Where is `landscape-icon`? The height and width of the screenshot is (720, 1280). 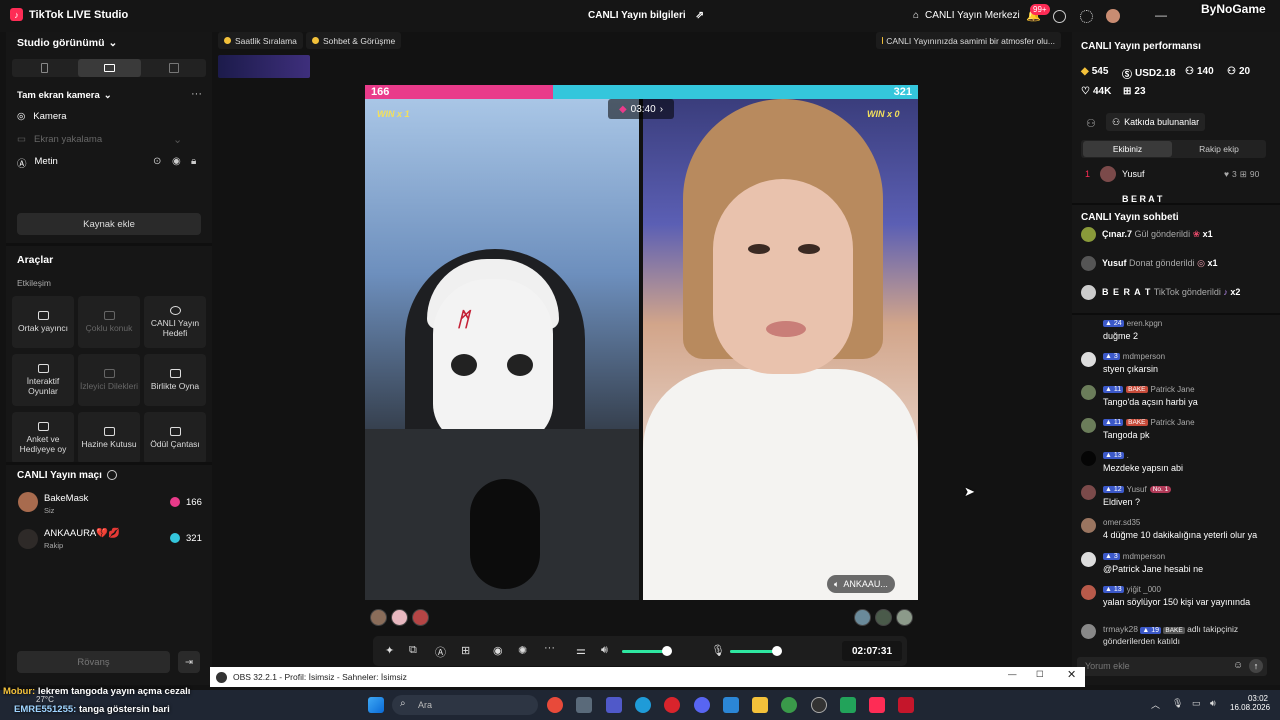 landscape-icon is located at coordinates (109, 68).